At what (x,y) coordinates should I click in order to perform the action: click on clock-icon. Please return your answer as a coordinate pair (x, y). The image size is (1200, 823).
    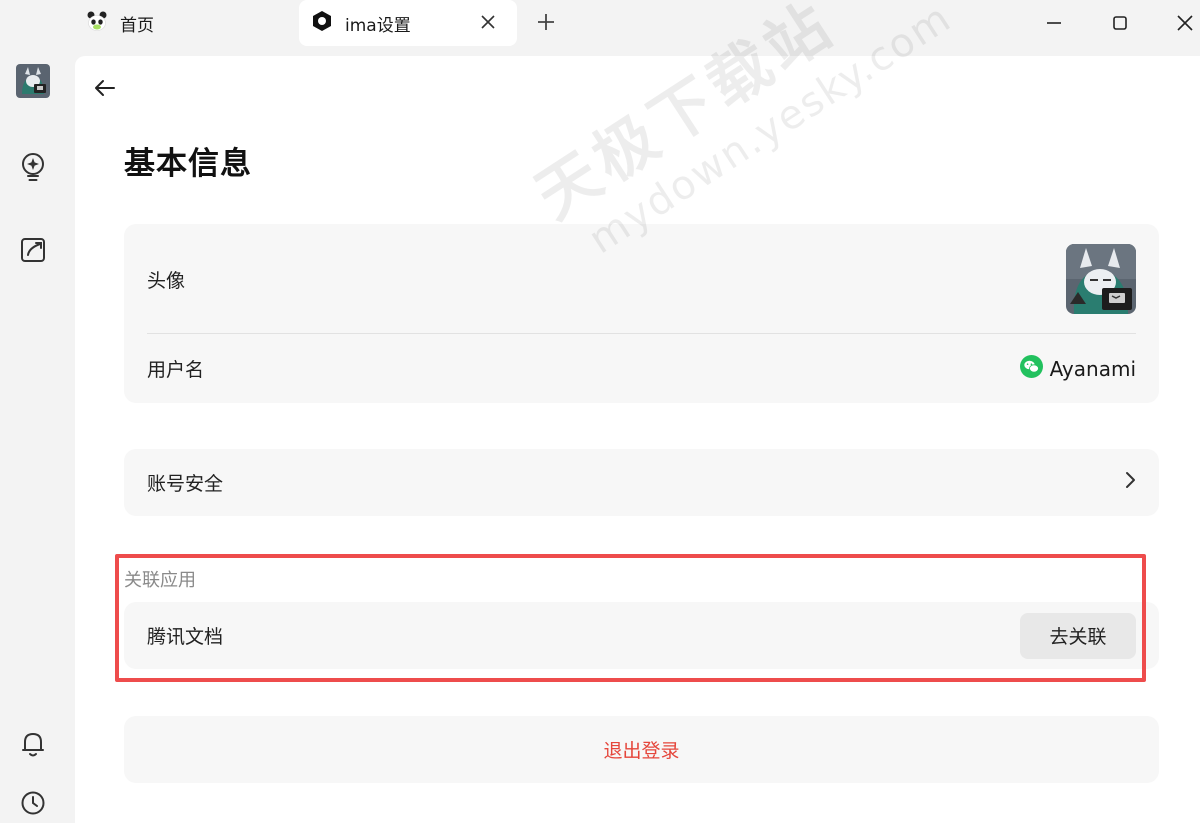
    Looking at the image, I should click on (33, 803).